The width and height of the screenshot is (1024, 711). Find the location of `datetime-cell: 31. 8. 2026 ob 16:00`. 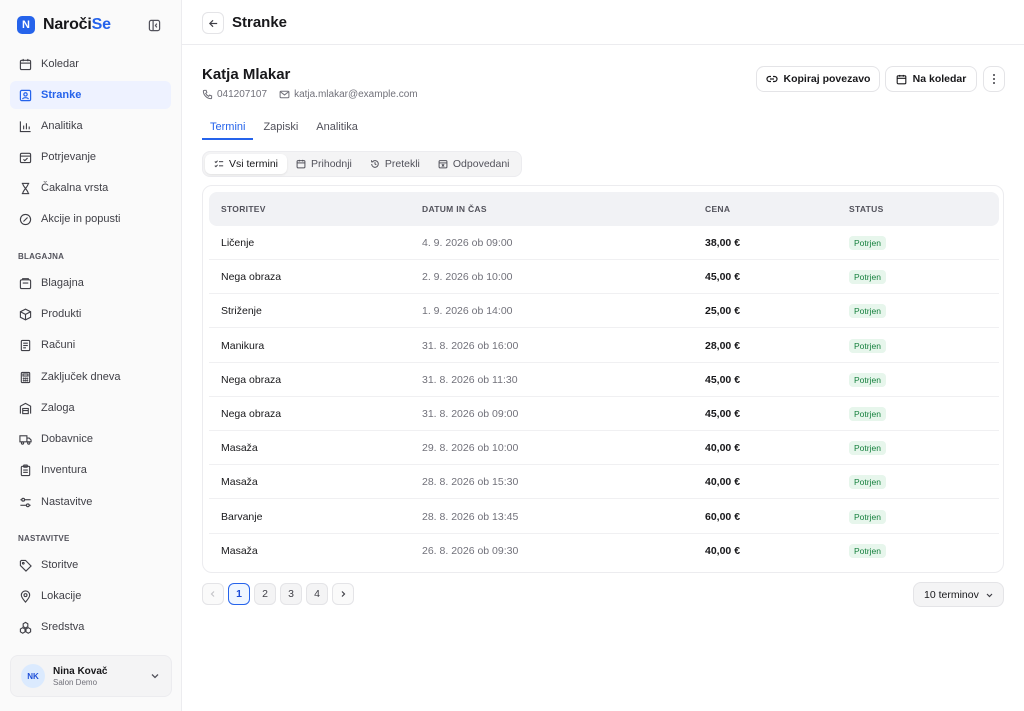

datetime-cell: 31. 8. 2026 ob 16:00 is located at coordinates (470, 345).